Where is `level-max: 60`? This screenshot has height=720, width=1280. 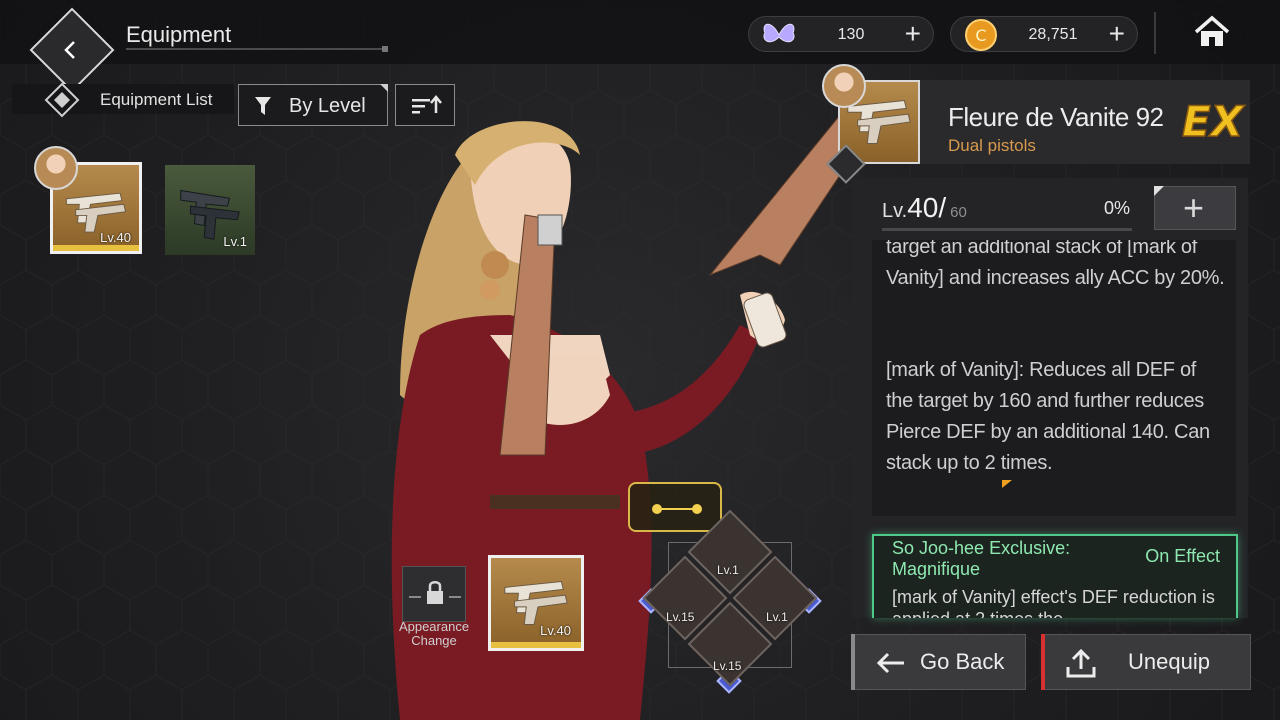 level-max: 60 is located at coordinates (958, 212).